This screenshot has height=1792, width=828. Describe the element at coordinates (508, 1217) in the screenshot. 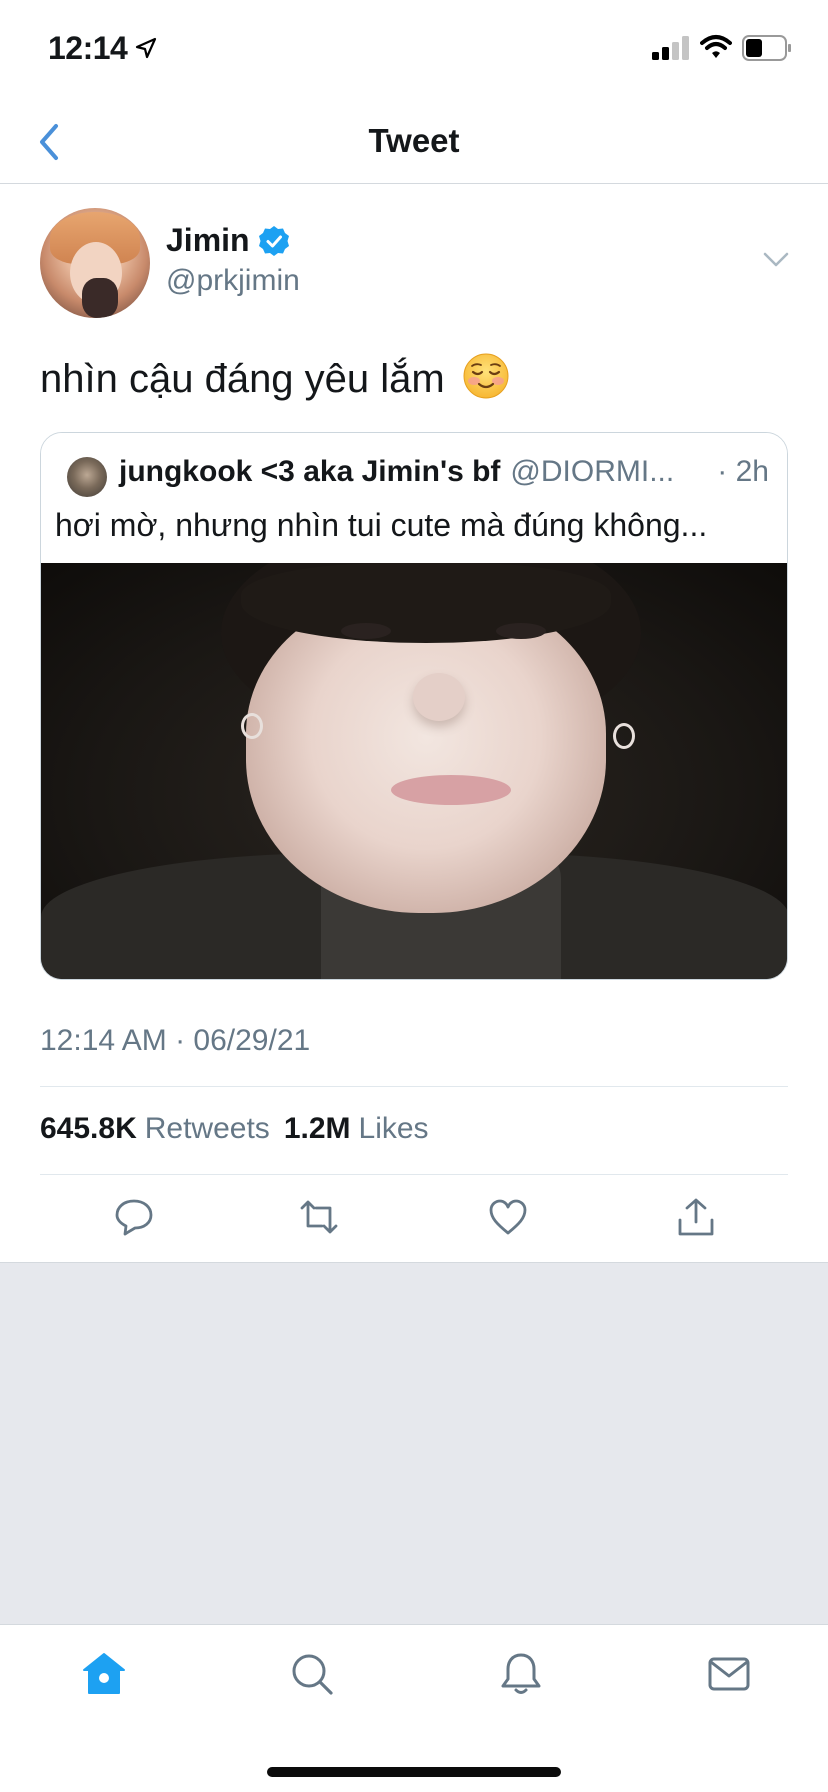

I see `like-heart-icon` at that location.